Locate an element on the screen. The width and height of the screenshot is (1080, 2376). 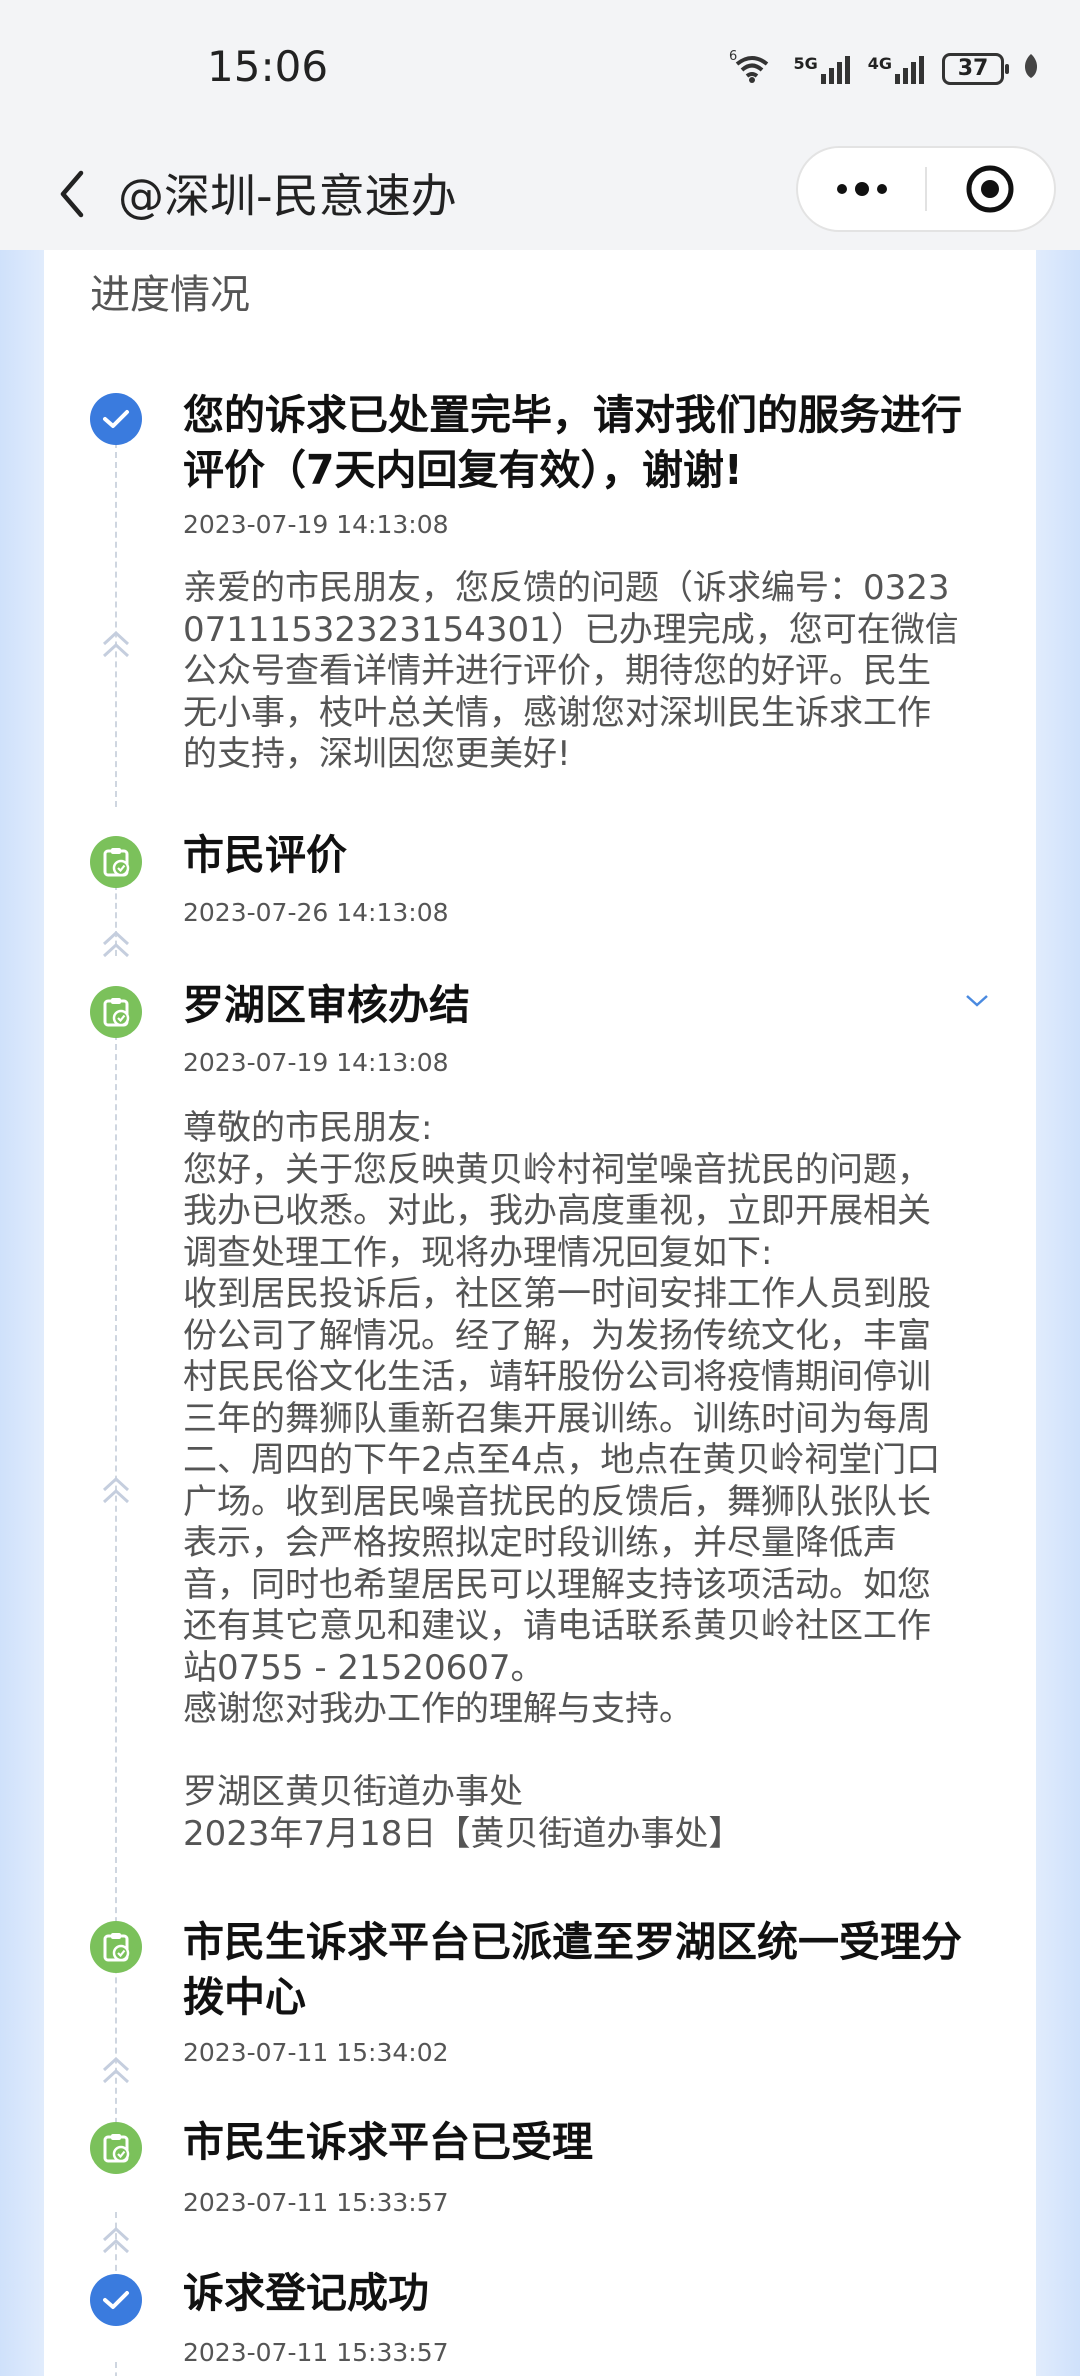
chevron-left-icon is located at coordinates (72, 194).